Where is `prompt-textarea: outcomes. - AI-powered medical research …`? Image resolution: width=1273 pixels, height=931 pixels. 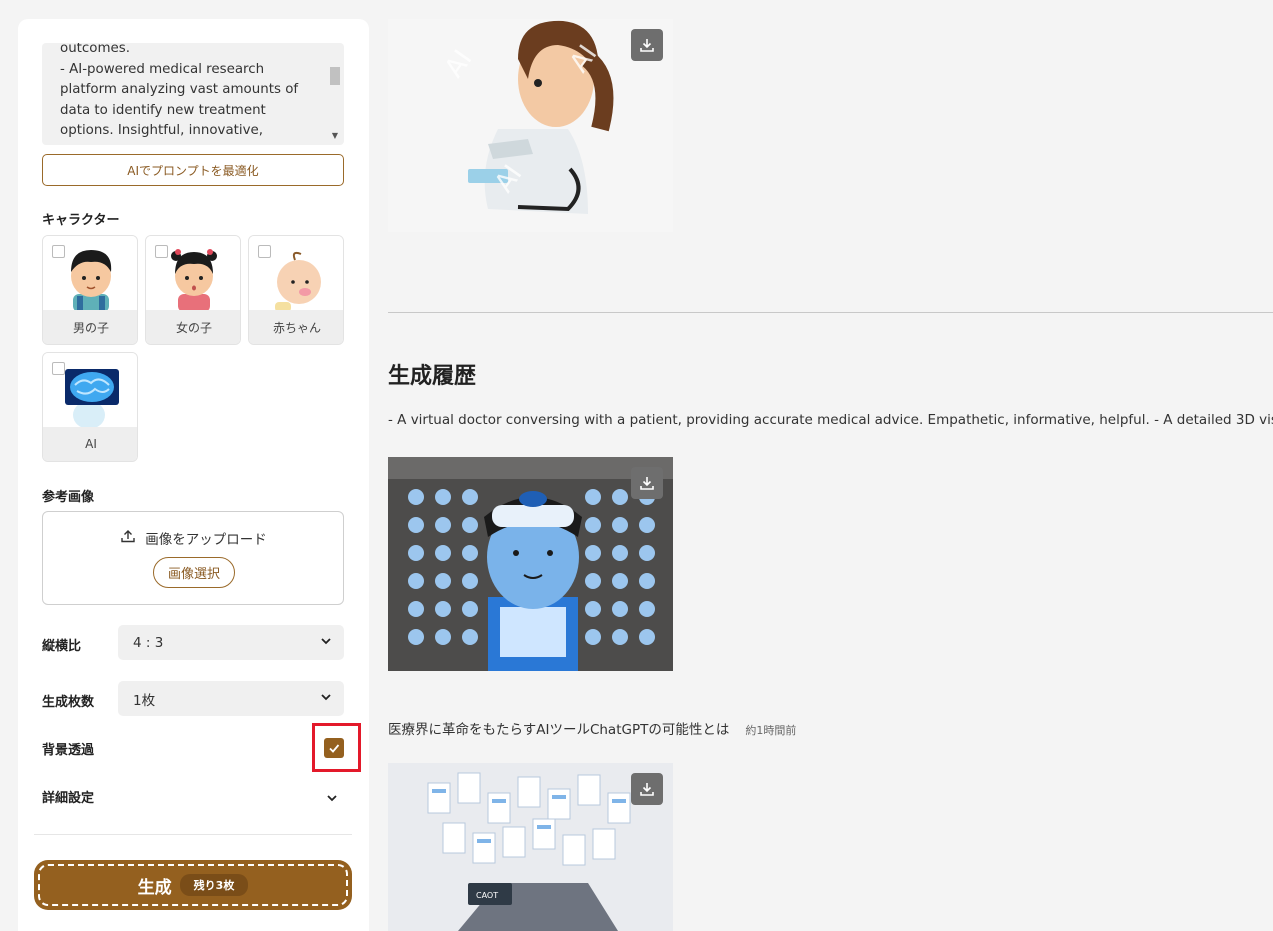
prompt-textarea: outcomes. - AI-powered medical research … is located at coordinates (193, 94).